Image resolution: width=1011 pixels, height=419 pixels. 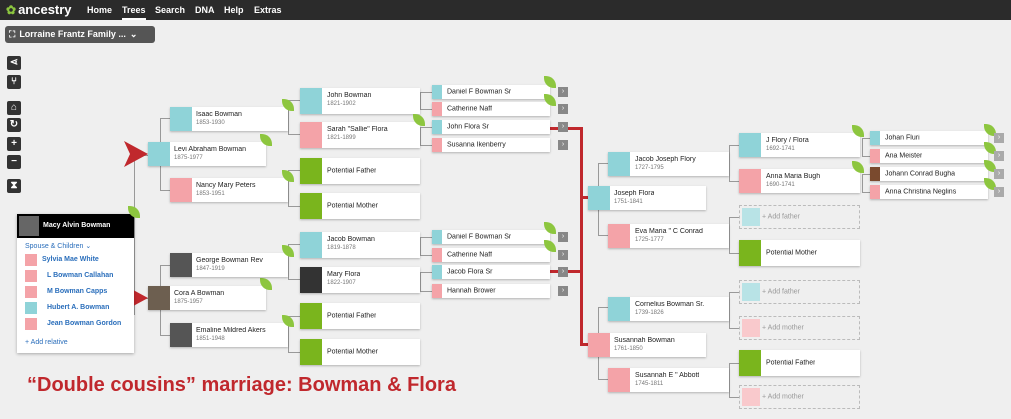 I want to click on person-card-jacob-flora: Jacob Flora Sr, so click(x=491, y=272).